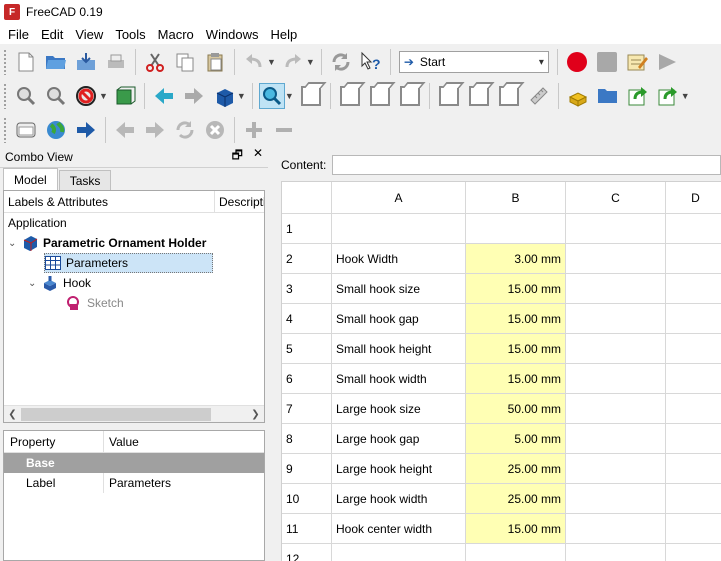 This screenshot has height=561, width=721. I want to click on undo-dropdown-icon: ▼, so click(271, 62).